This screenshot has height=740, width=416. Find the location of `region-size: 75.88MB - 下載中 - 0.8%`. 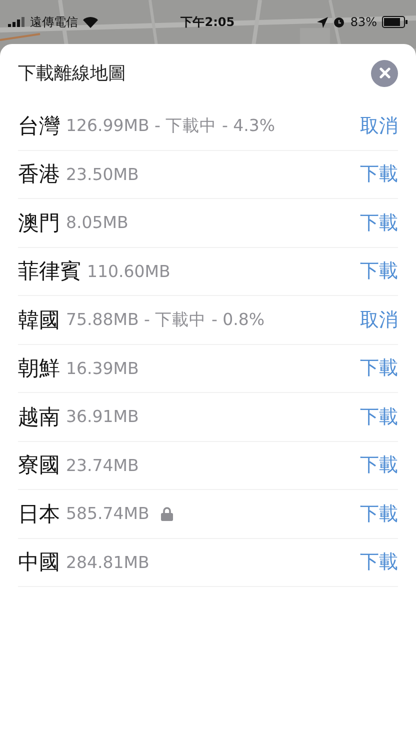

region-size: 75.88MB - 下載中 - 0.8% is located at coordinates (165, 319).